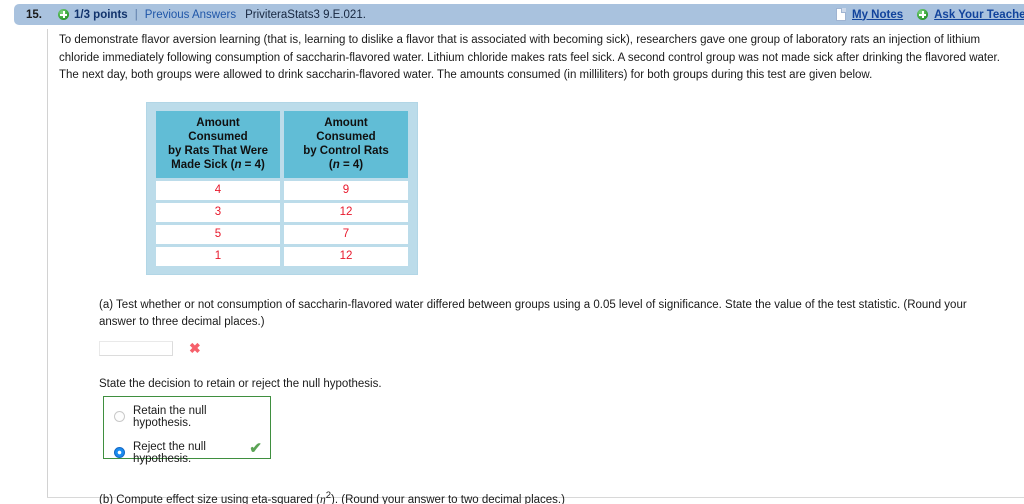 The width and height of the screenshot is (1024, 504). Describe the element at coordinates (282, 256) in the screenshot. I see `table-row: 1 12` at that location.